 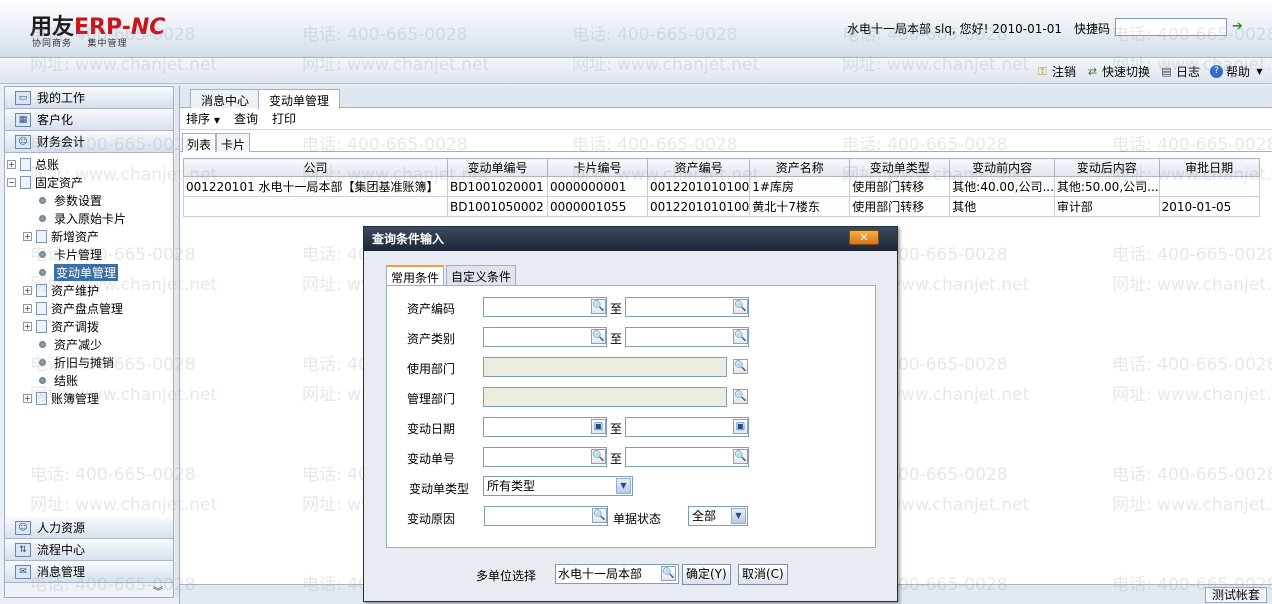 What do you see at coordinates (706, 574) in the screenshot?
I see `ok-button: 确定(Y)` at bounding box center [706, 574].